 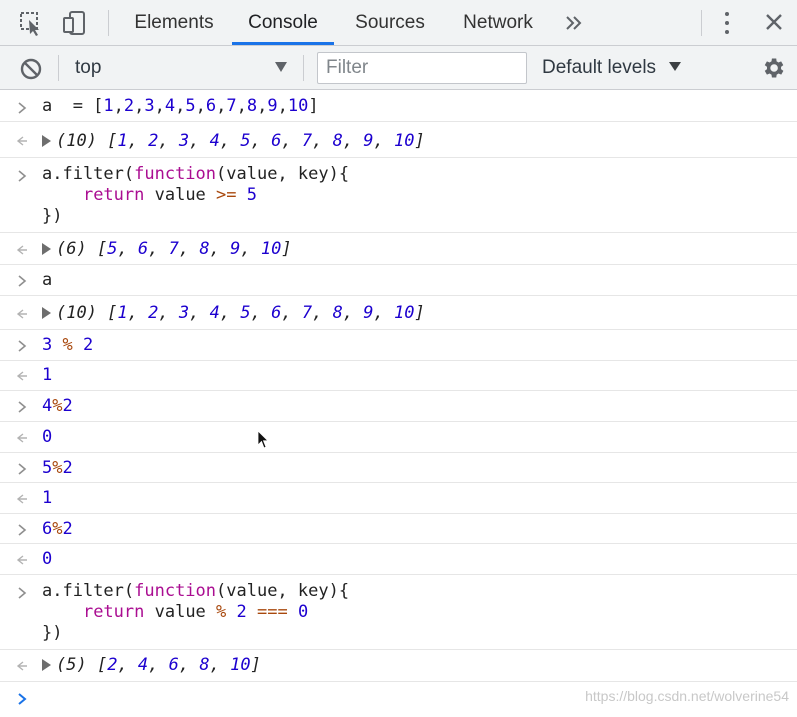 I want to click on tab-elements: Elements, so click(x=174, y=23).